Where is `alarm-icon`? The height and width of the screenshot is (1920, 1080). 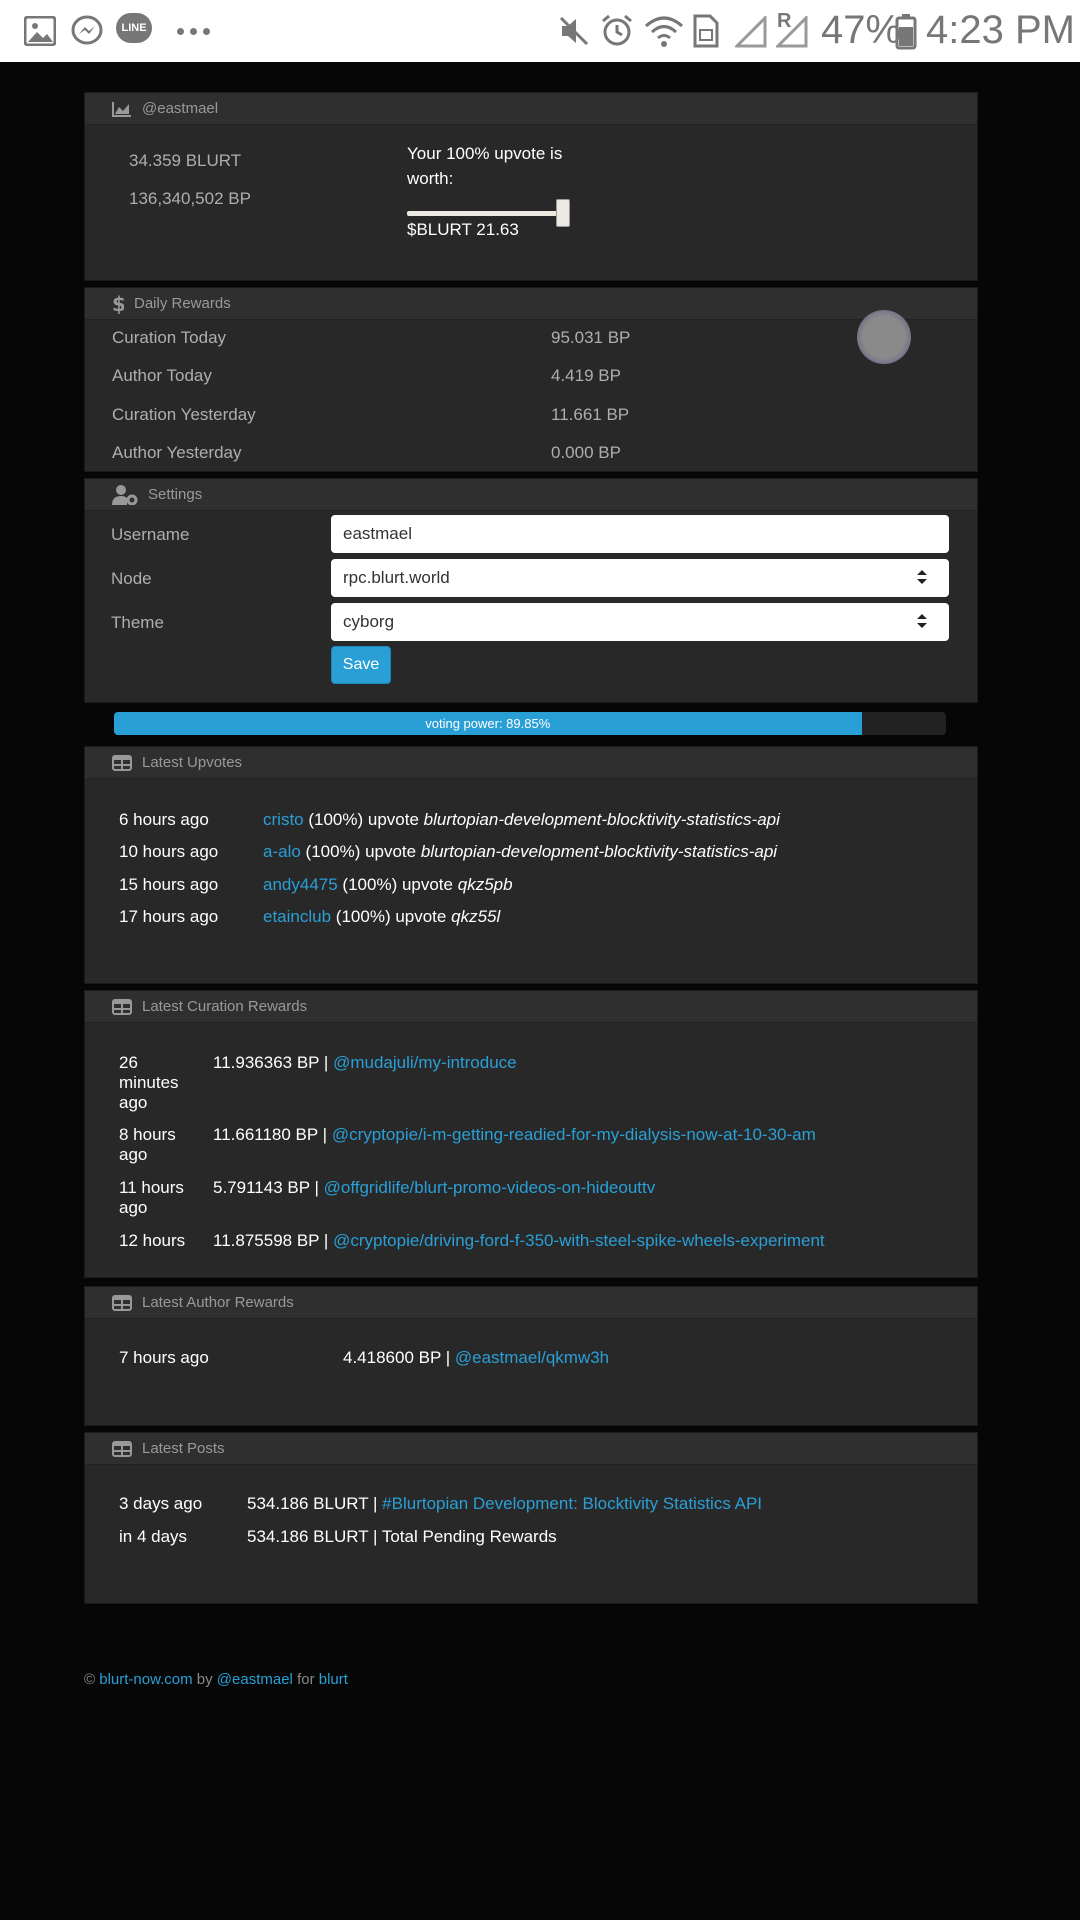 alarm-icon is located at coordinates (617, 30).